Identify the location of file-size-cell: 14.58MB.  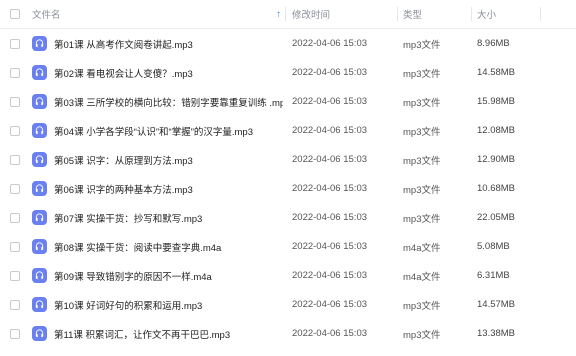
(509, 72).